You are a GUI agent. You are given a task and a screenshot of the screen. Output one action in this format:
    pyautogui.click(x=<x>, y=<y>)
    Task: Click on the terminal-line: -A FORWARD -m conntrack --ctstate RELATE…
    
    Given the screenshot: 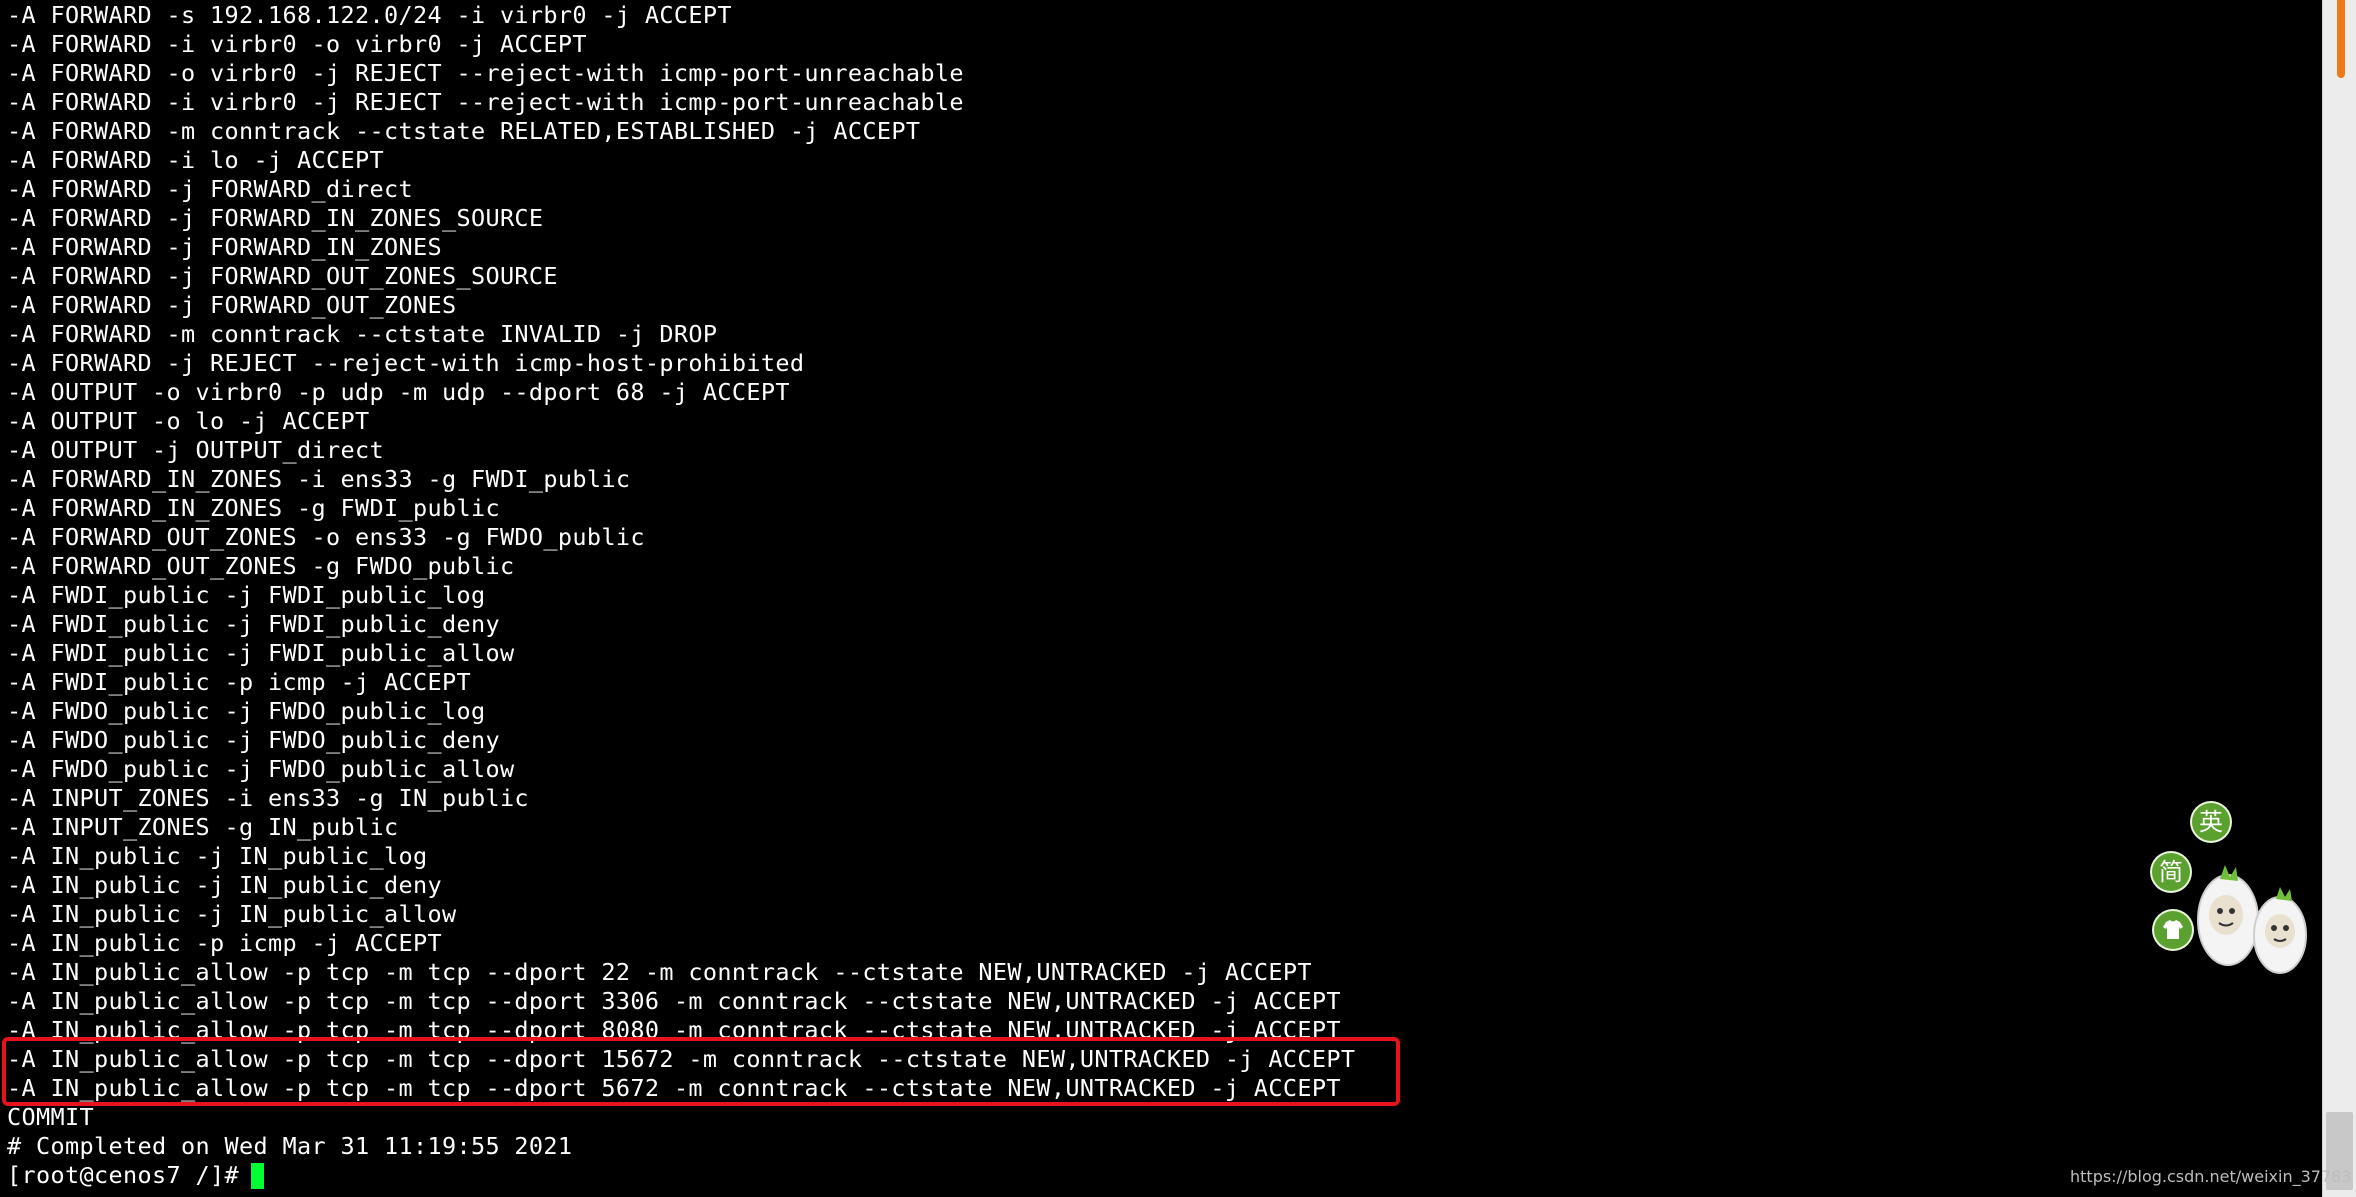 What is the action you would take?
    pyautogui.click(x=464, y=131)
    